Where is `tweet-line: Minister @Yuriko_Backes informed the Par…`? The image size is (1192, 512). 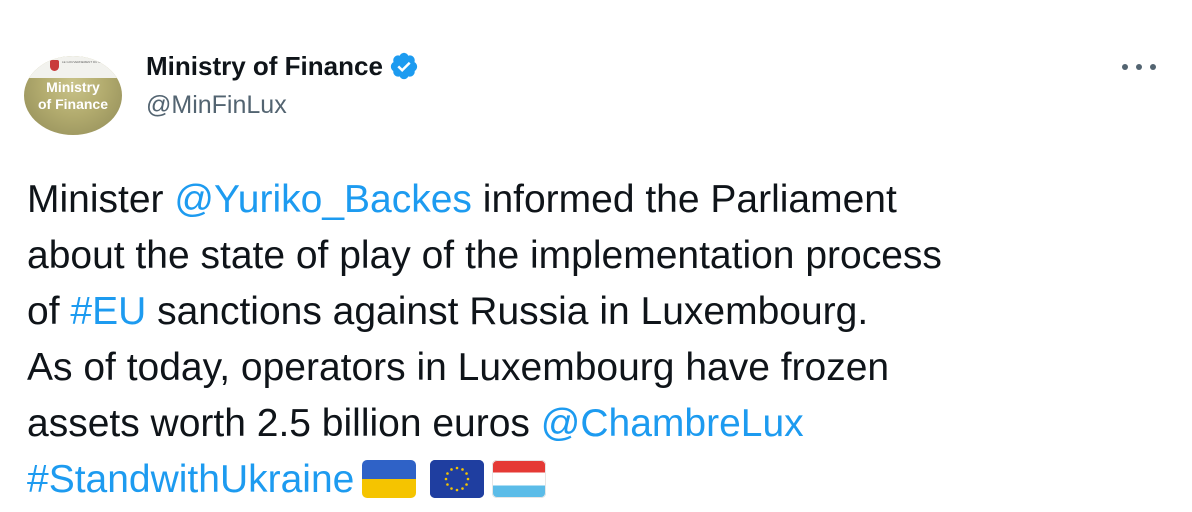 tweet-line: Minister @Yuriko_Backes informed the Par… is located at coordinates (602, 200).